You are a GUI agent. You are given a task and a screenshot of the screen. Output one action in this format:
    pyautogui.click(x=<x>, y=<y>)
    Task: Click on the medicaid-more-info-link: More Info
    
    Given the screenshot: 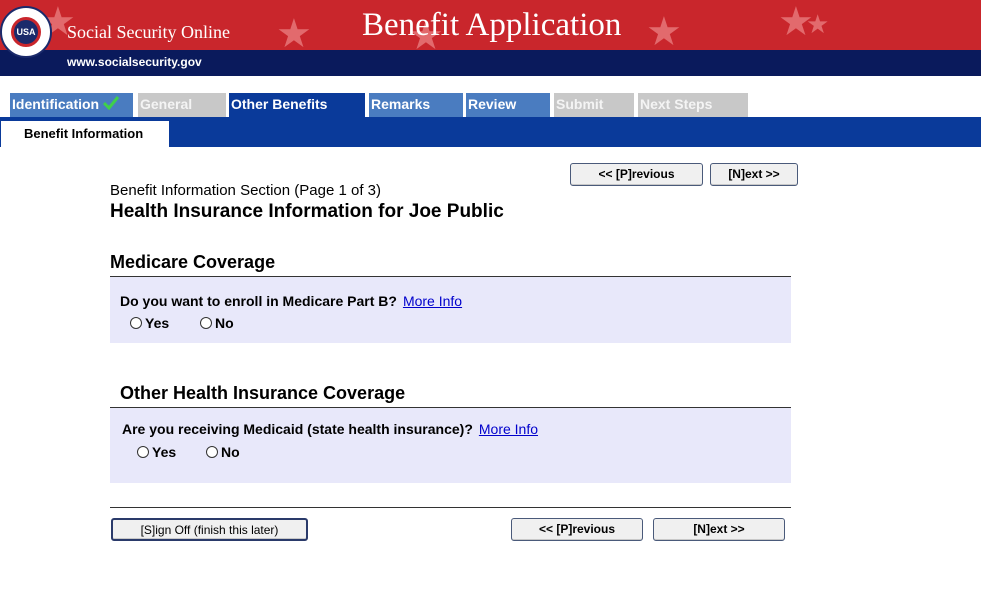 What is the action you would take?
    pyautogui.click(x=508, y=429)
    